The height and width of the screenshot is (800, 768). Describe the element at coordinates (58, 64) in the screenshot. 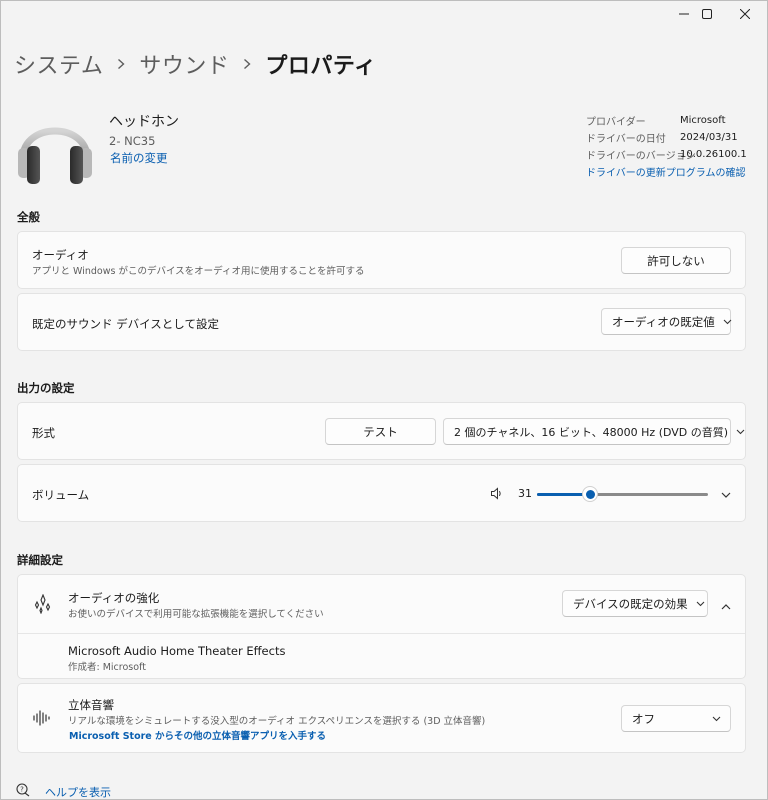

I see `breadcrumb-item-system: システム` at that location.